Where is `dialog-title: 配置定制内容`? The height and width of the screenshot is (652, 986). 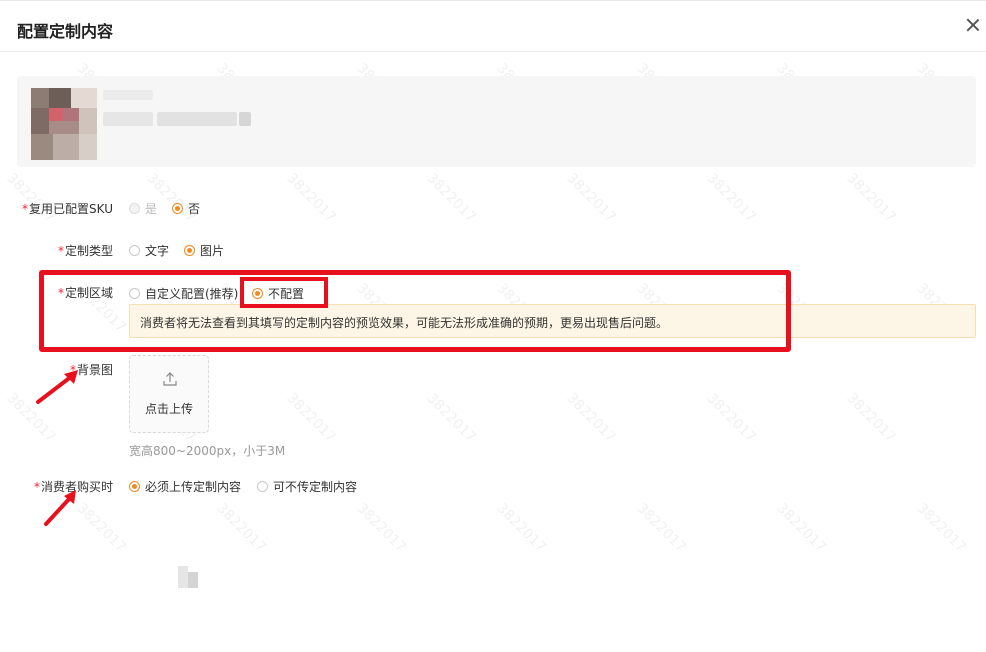 dialog-title: 配置定制内容 is located at coordinates (65, 31).